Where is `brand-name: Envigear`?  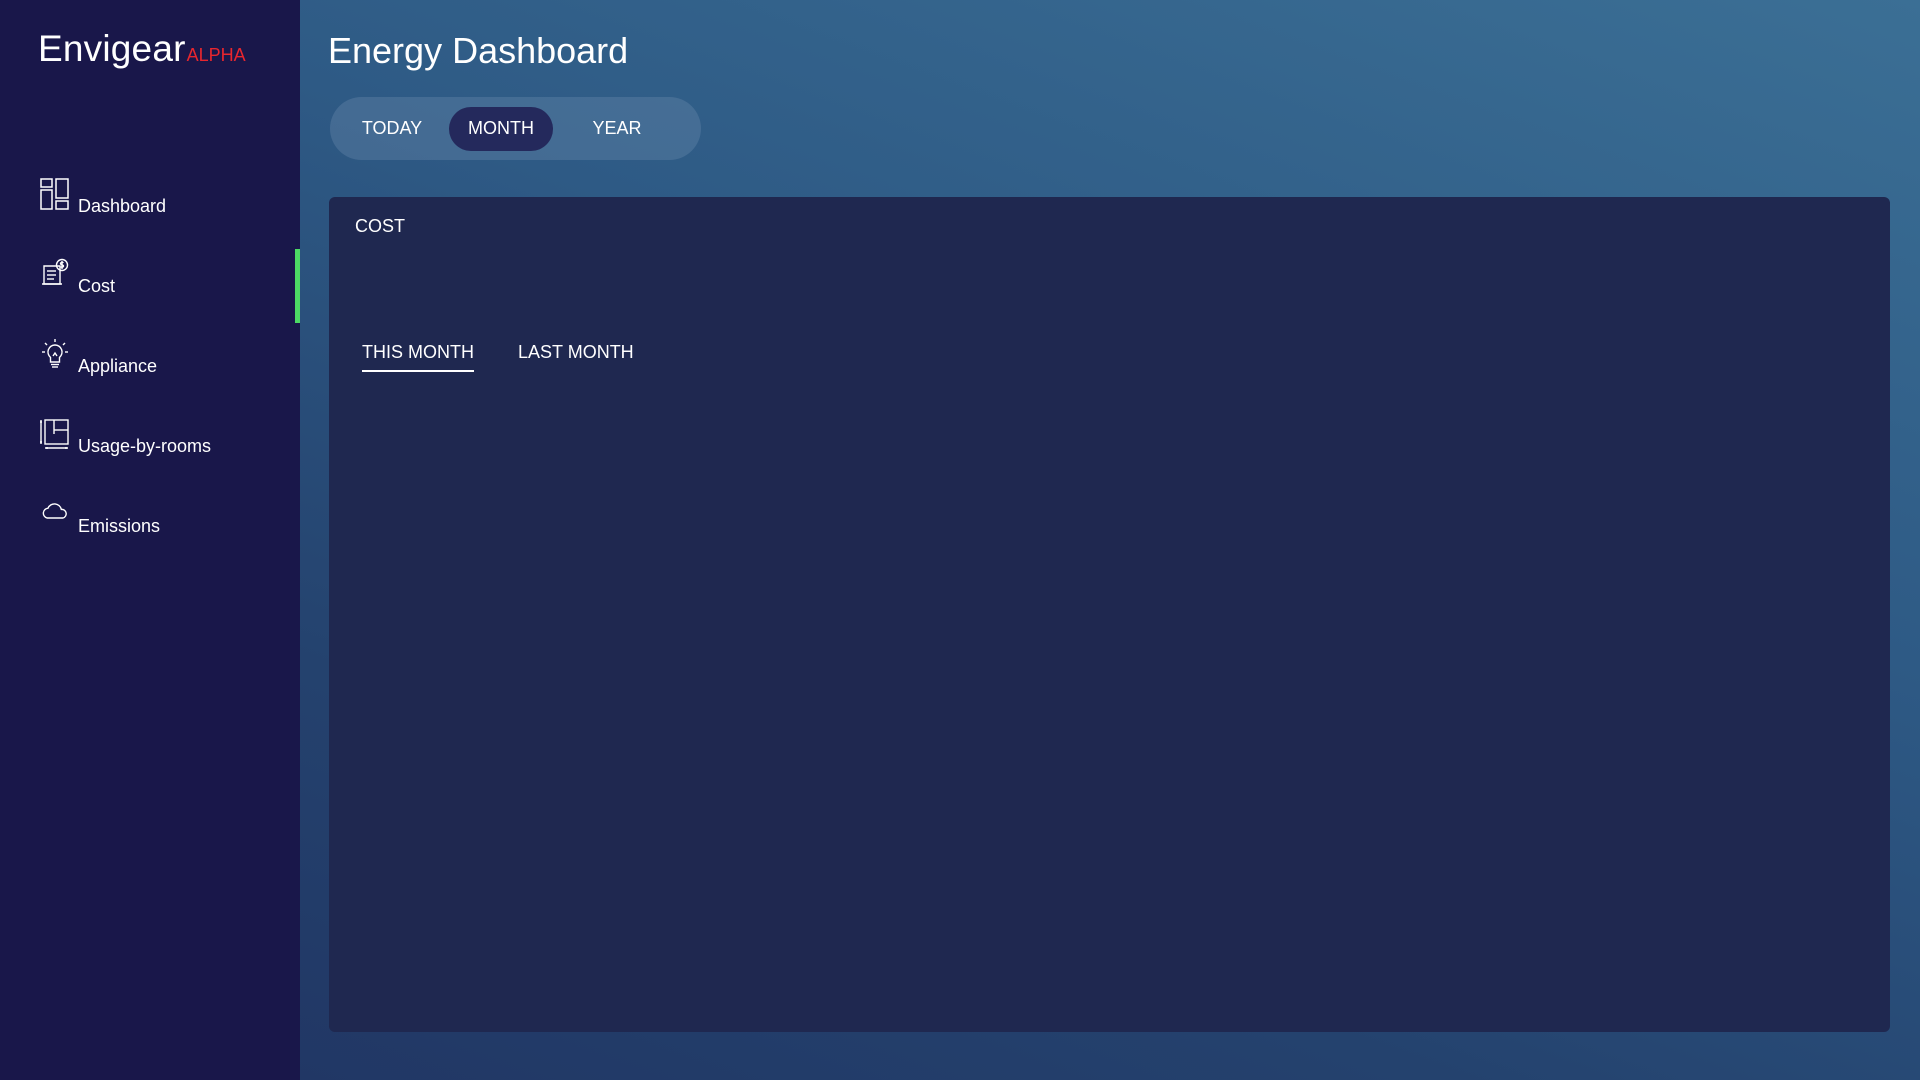 brand-name: Envigear is located at coordinates (112, 48).